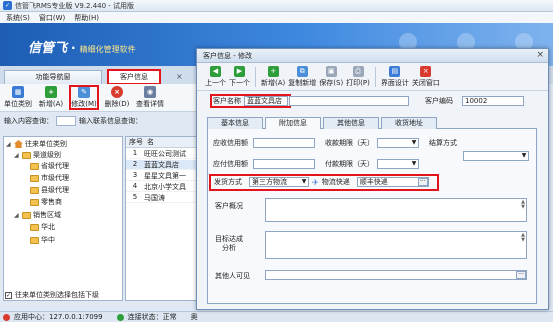  I want to click on include-sub-checkbox-row: ✓ 往来单位类别选择包括下级, so click(52, 295).